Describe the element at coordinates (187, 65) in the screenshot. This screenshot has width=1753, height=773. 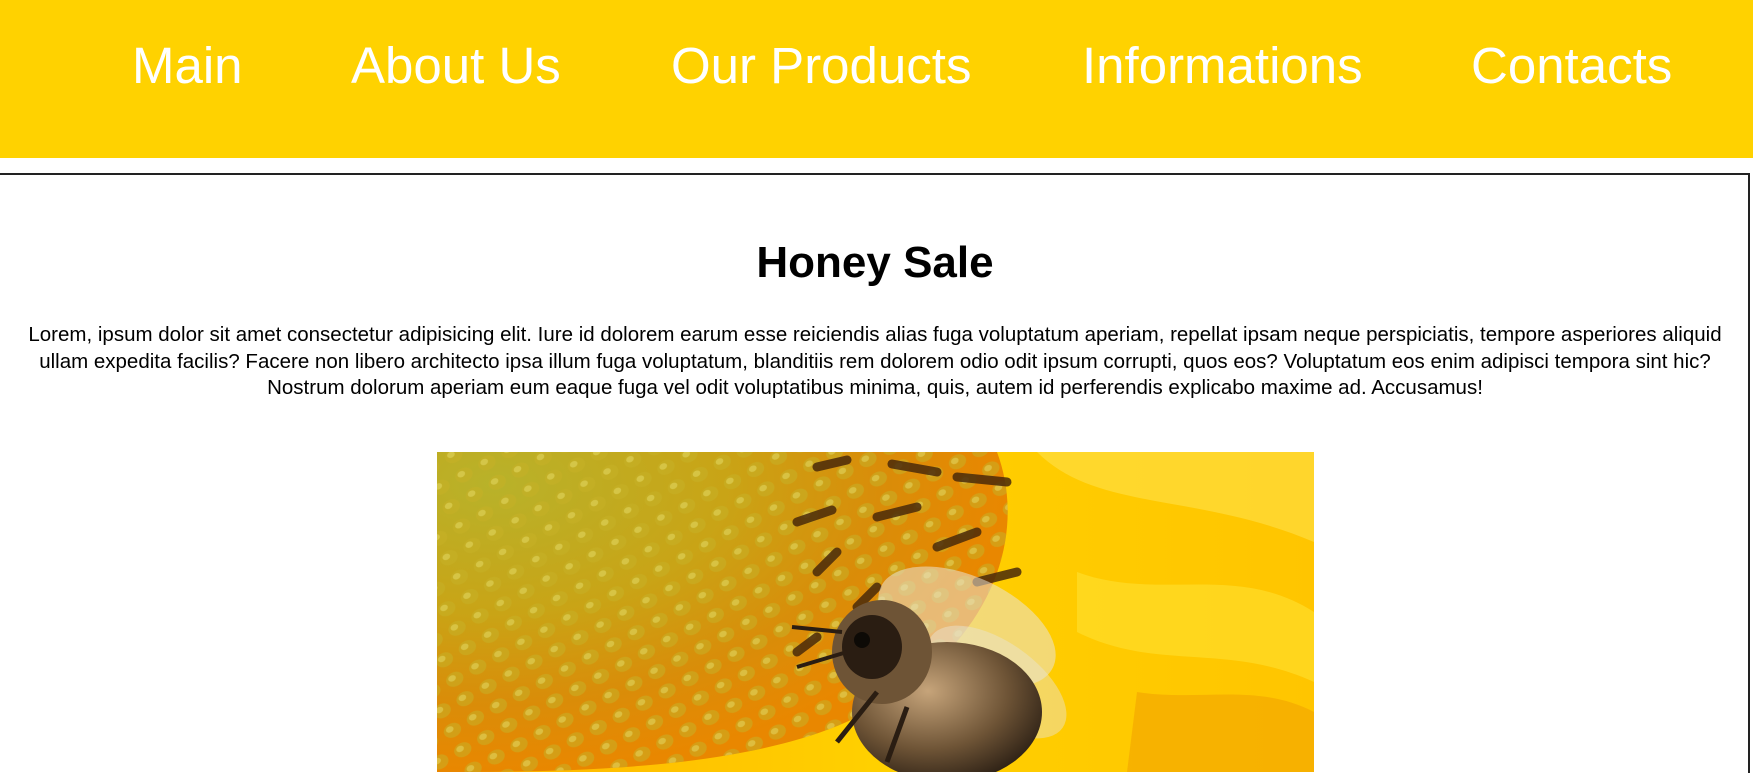
I see `nav-link-main: Main` at that location.